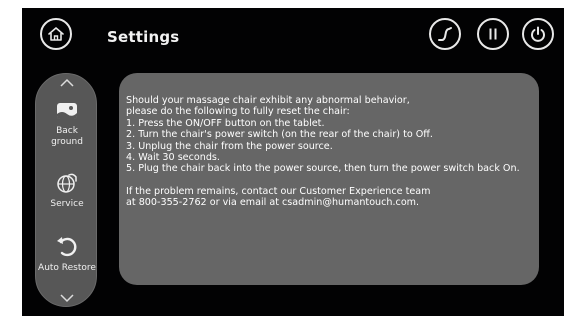 The width and height of the screenshot is (565, 318). Describe the element at coordinates (67, 125) in the screenshot. I see `sidebar-item-background: Back ground` at that location.